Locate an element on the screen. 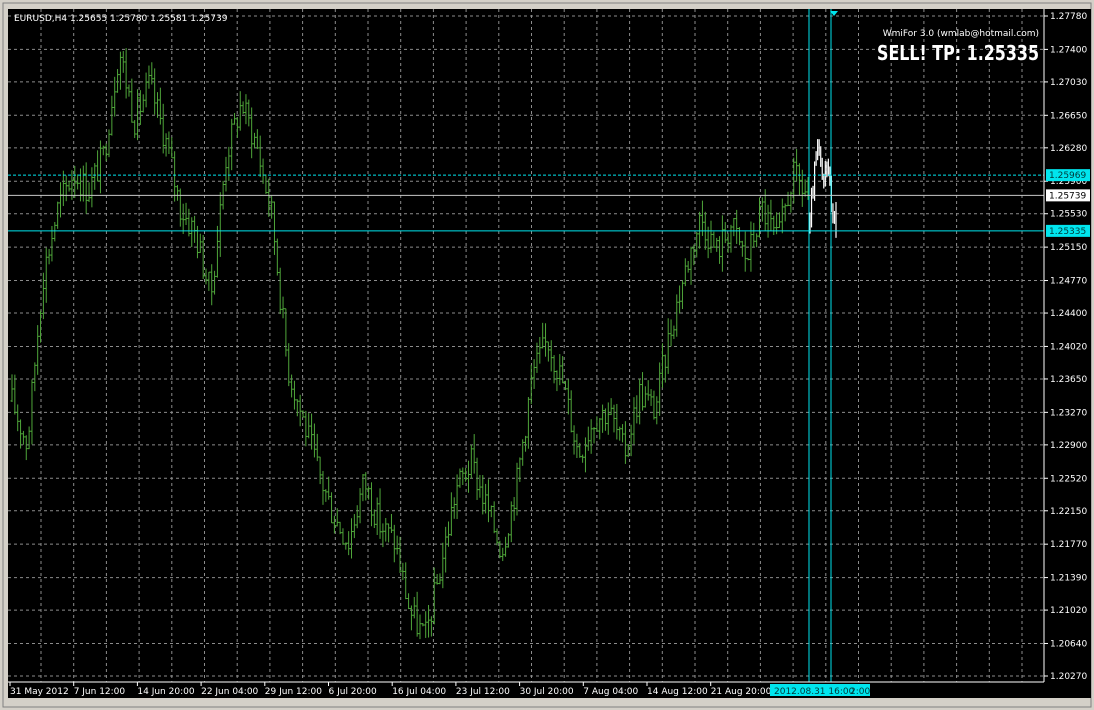  indicator-credit: WmiFor 3.0 (wmlab@hotmail.com) is located at coordinates (961, 34).